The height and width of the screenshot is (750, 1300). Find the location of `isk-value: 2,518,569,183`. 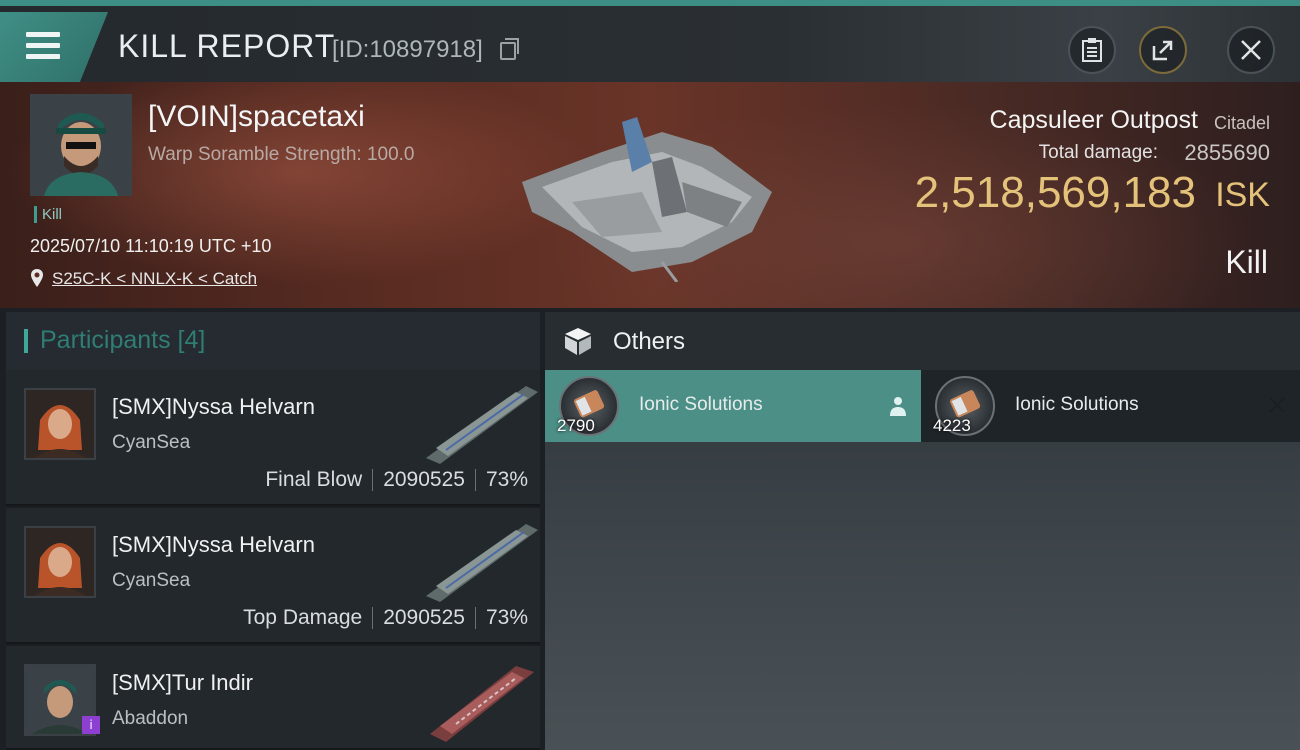

isk-value: 2,518,569,183 is located at coordinates (1055, 192).